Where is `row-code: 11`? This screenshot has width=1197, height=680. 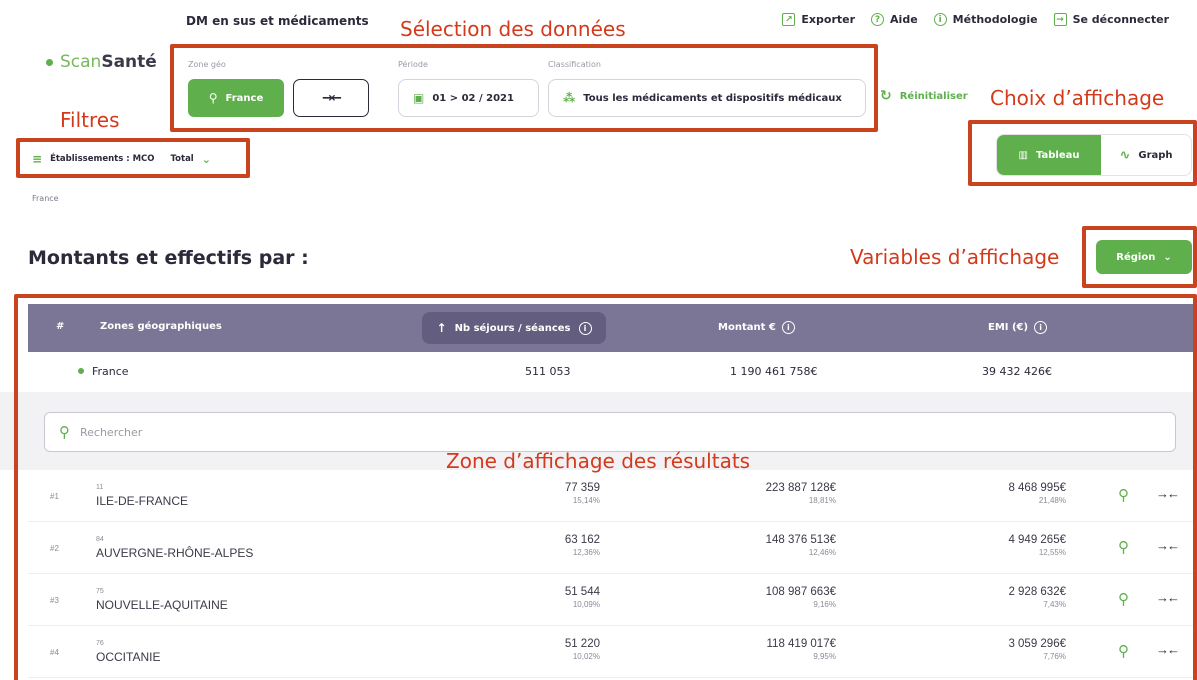
row-code: 11 is located at coordinates (100, 487).